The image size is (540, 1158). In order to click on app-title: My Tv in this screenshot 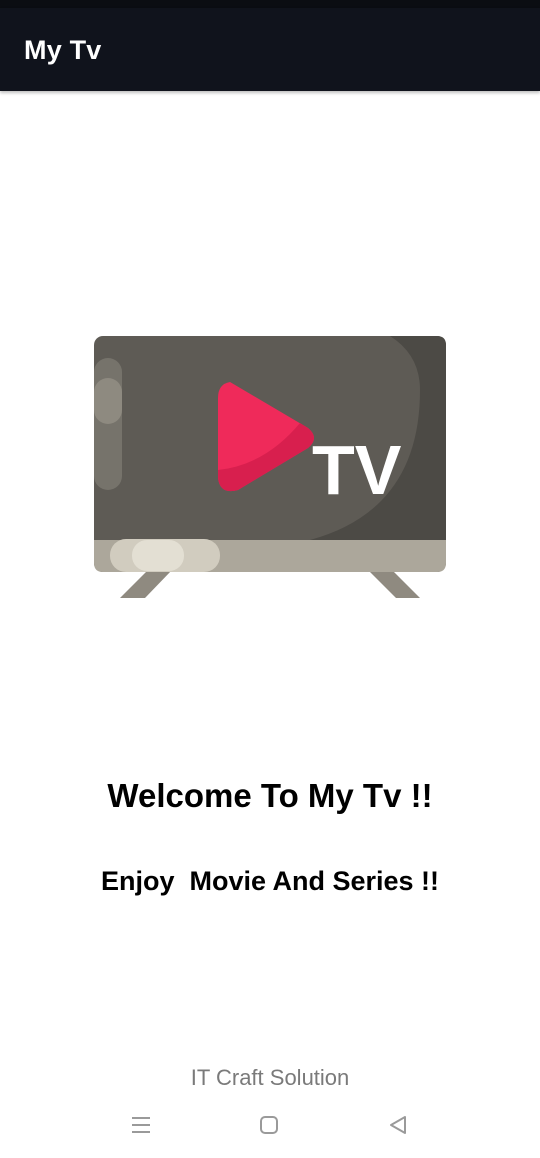, I will do `click(63, 50)`.